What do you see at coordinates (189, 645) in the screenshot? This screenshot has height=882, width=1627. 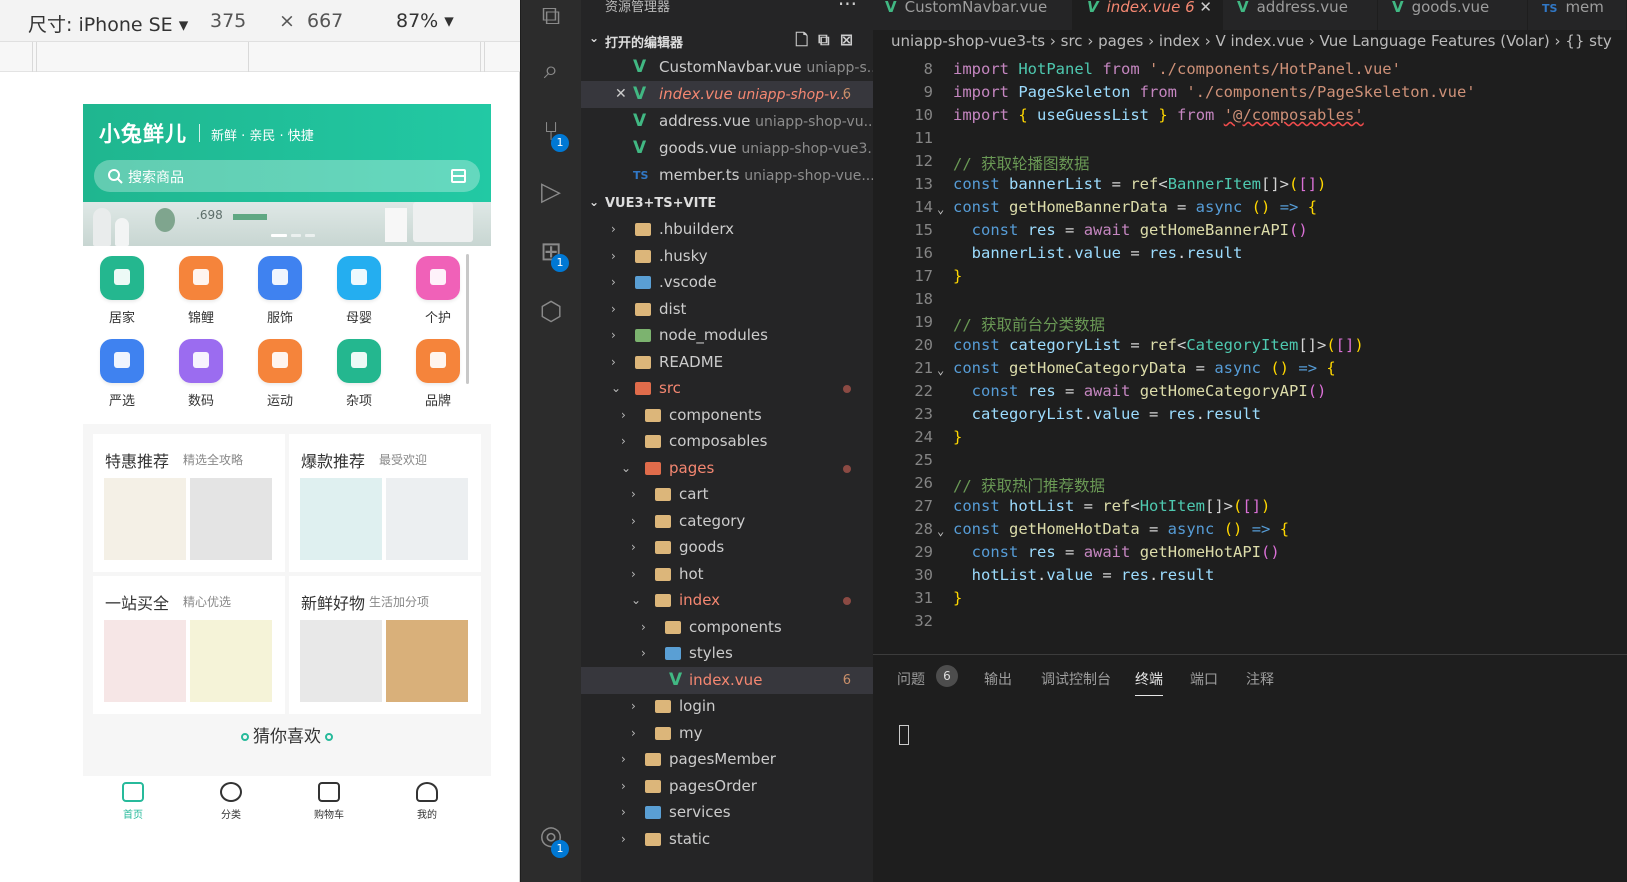 I see `promo-card: 一站买全 精心优选` at bounding box center [189, 645].